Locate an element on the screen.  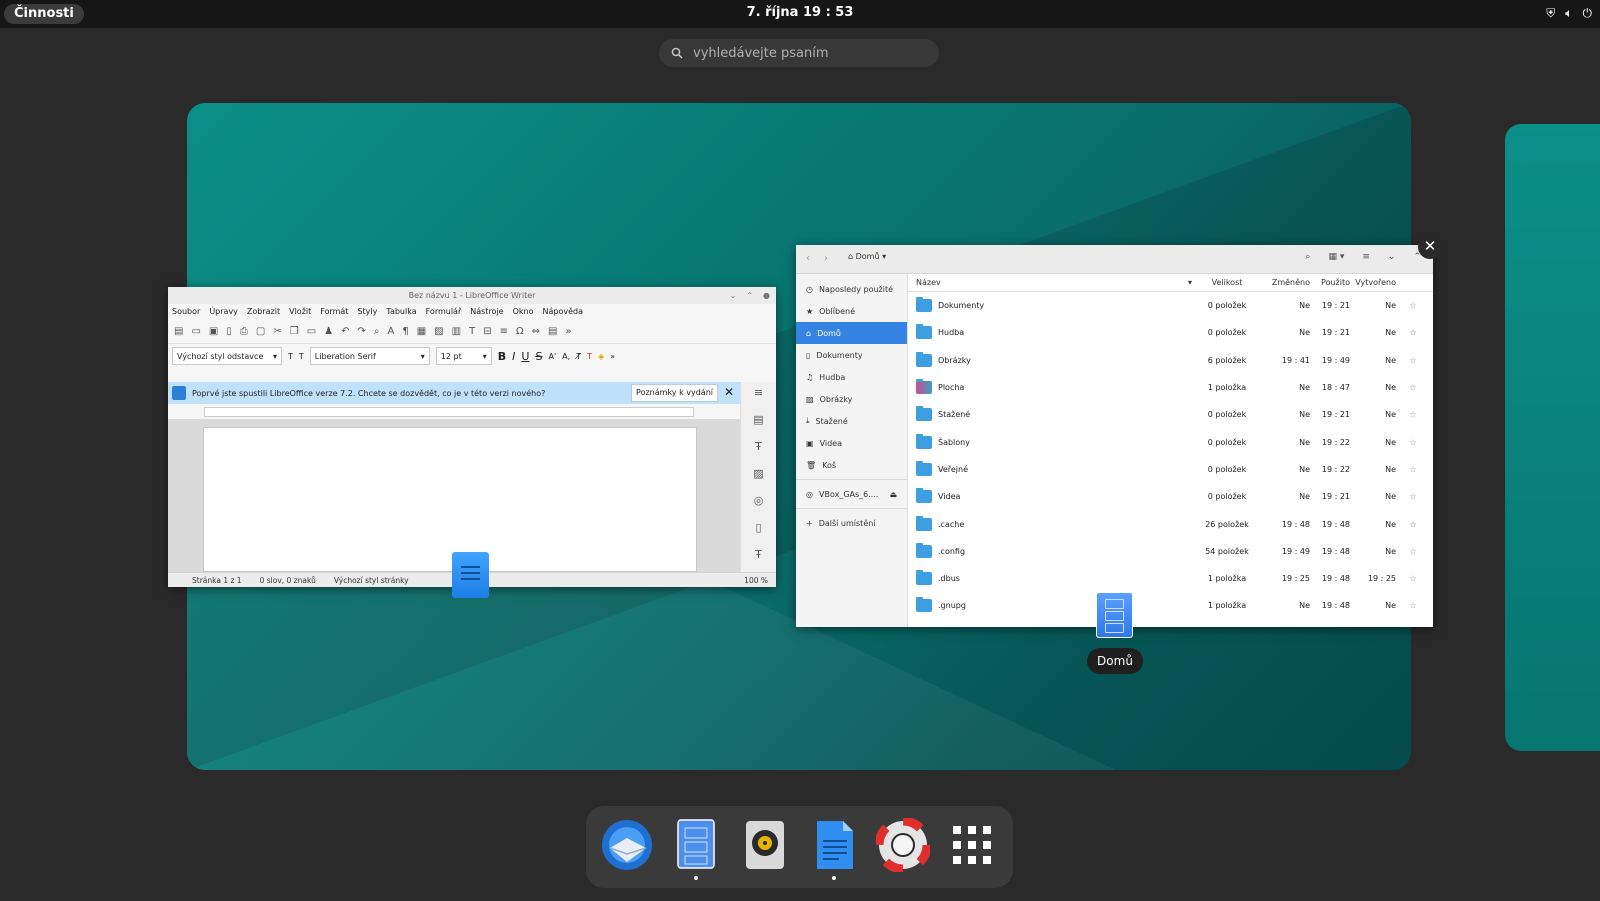
column-modified: Změněno is located at coordinates (1283, 282).